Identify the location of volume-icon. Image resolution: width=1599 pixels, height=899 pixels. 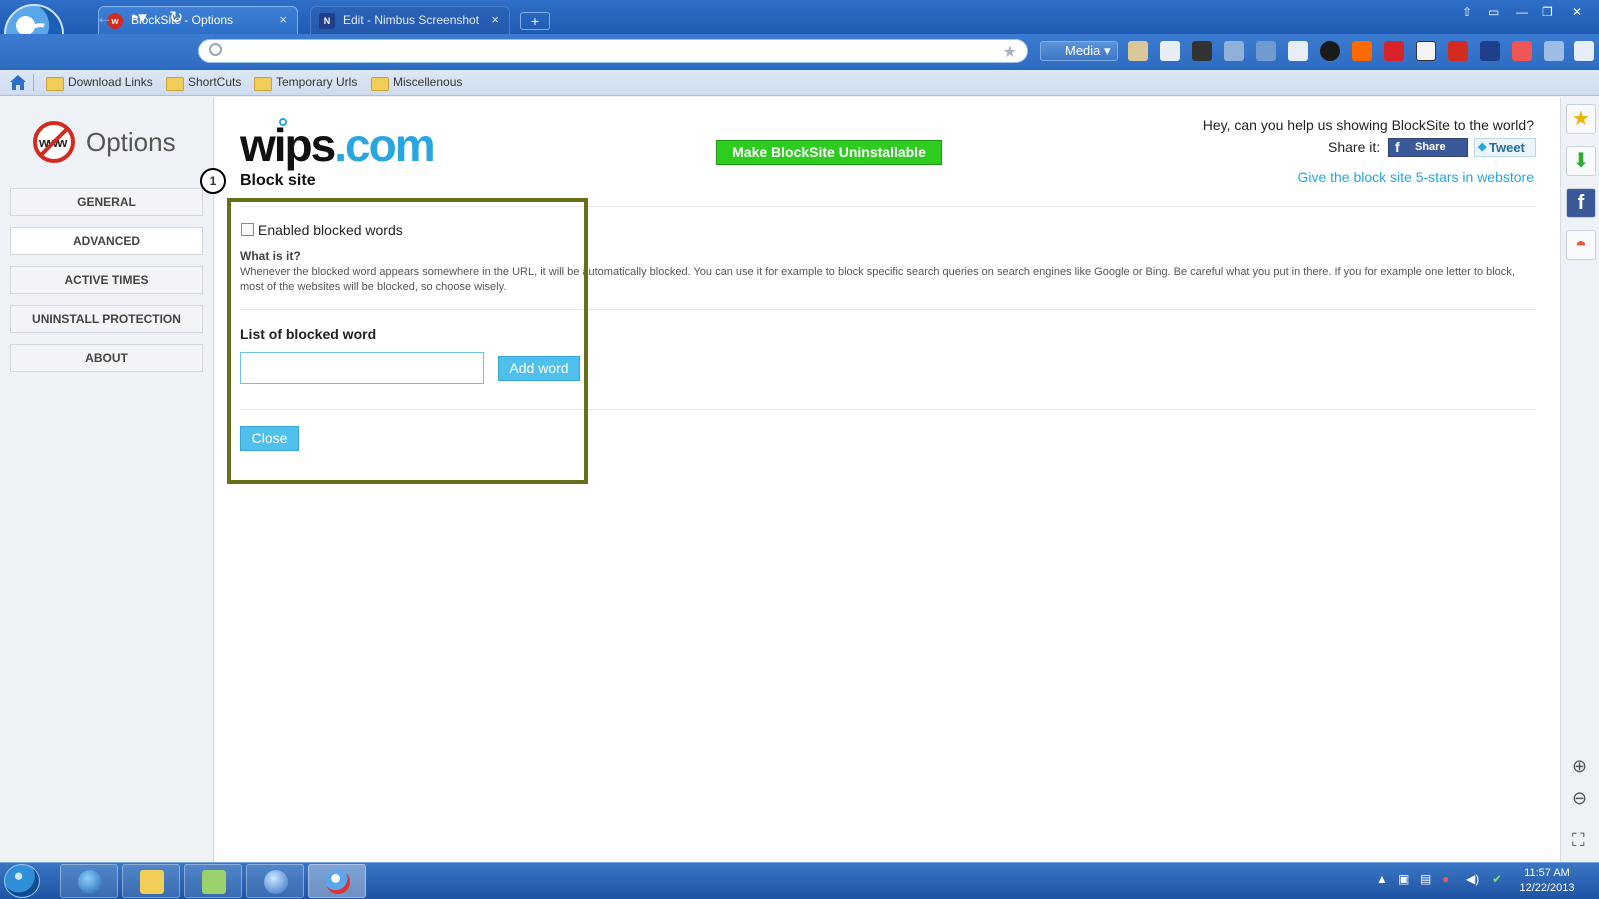
(1554, 51).